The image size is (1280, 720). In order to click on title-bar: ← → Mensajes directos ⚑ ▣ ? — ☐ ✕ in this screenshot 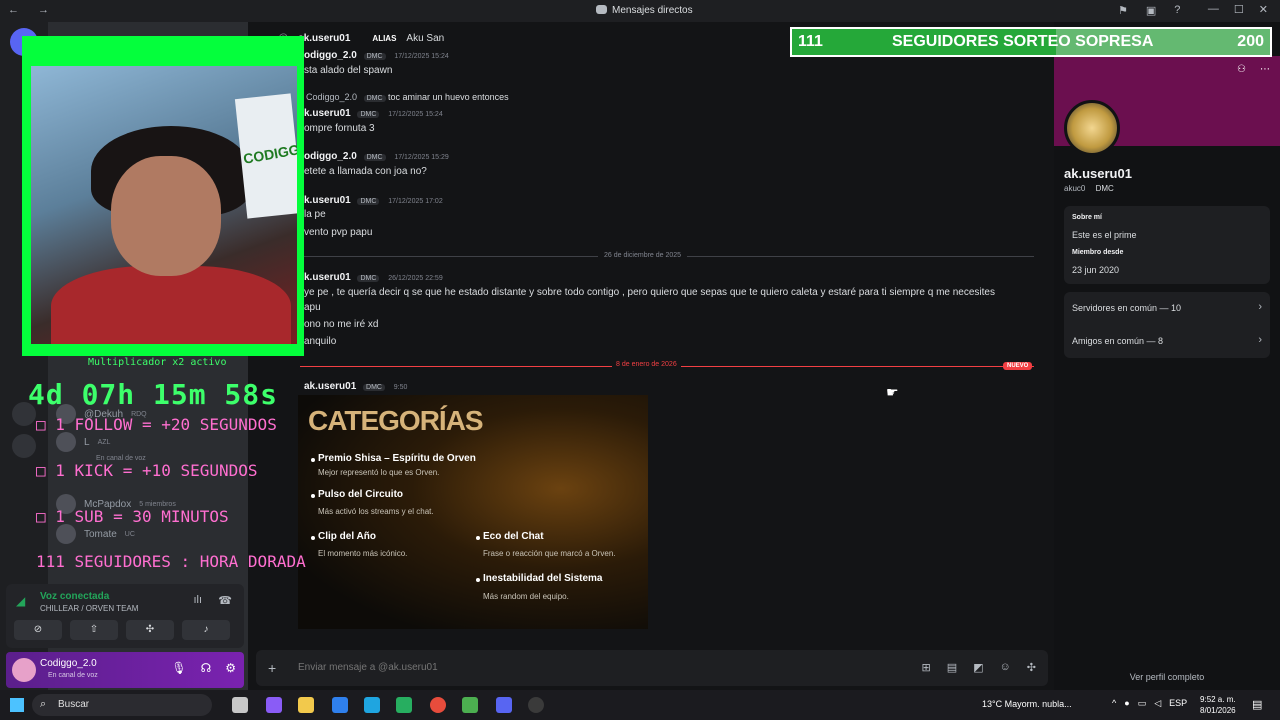, I will do `click(640, 11)`.